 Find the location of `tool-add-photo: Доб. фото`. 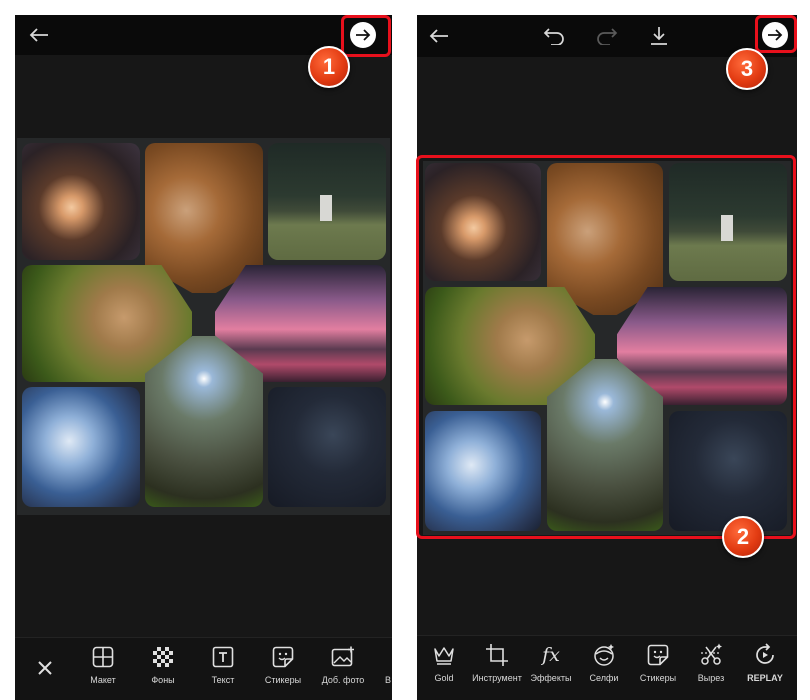

tool-add-photo: Доб. фото is located at coordinates (343, 664).